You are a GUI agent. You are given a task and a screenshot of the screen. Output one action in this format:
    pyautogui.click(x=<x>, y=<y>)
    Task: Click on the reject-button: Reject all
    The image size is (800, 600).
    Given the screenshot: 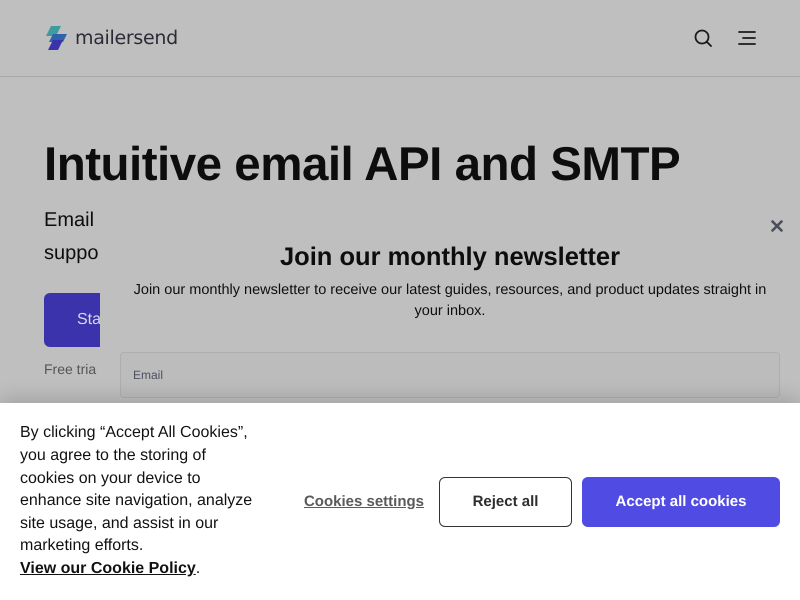 What is the action you would take?
    pyautogui.click(x=505, y=501)
    